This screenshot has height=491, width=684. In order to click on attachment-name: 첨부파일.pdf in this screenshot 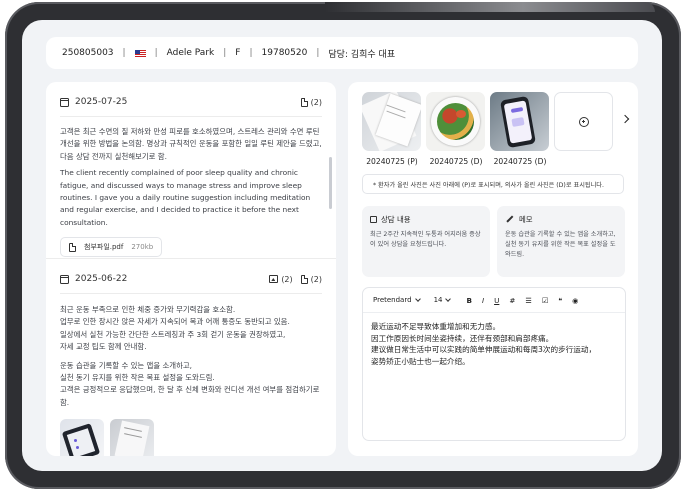, I will do `click(104, 247)`.